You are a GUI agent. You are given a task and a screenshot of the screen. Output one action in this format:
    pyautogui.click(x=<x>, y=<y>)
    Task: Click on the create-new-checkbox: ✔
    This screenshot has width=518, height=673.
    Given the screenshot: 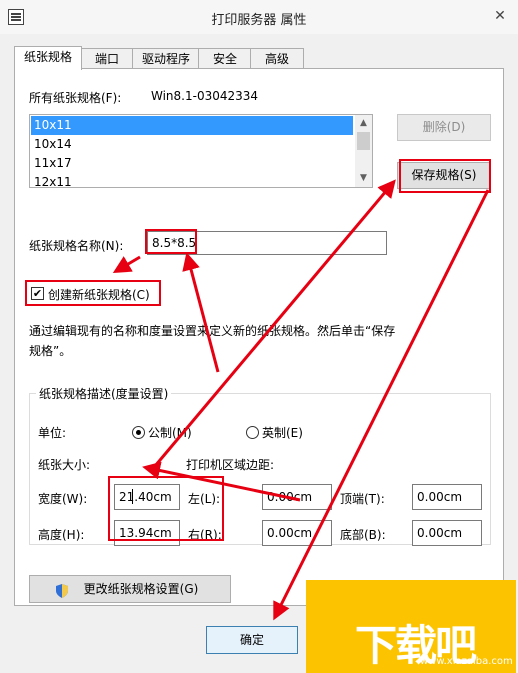 What is the action you would take?
    pyautogui.click(x=37, y=293)
    